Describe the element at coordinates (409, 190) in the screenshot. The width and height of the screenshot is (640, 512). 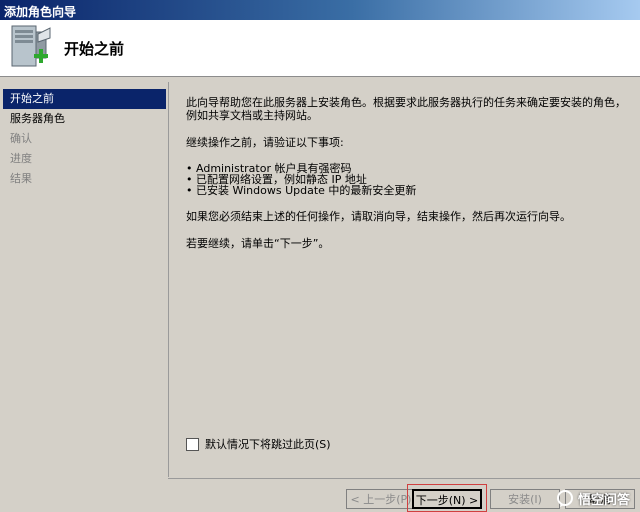
I see `checklist-item: 已安装 Windows Update 中的最新安全更新` at that location.